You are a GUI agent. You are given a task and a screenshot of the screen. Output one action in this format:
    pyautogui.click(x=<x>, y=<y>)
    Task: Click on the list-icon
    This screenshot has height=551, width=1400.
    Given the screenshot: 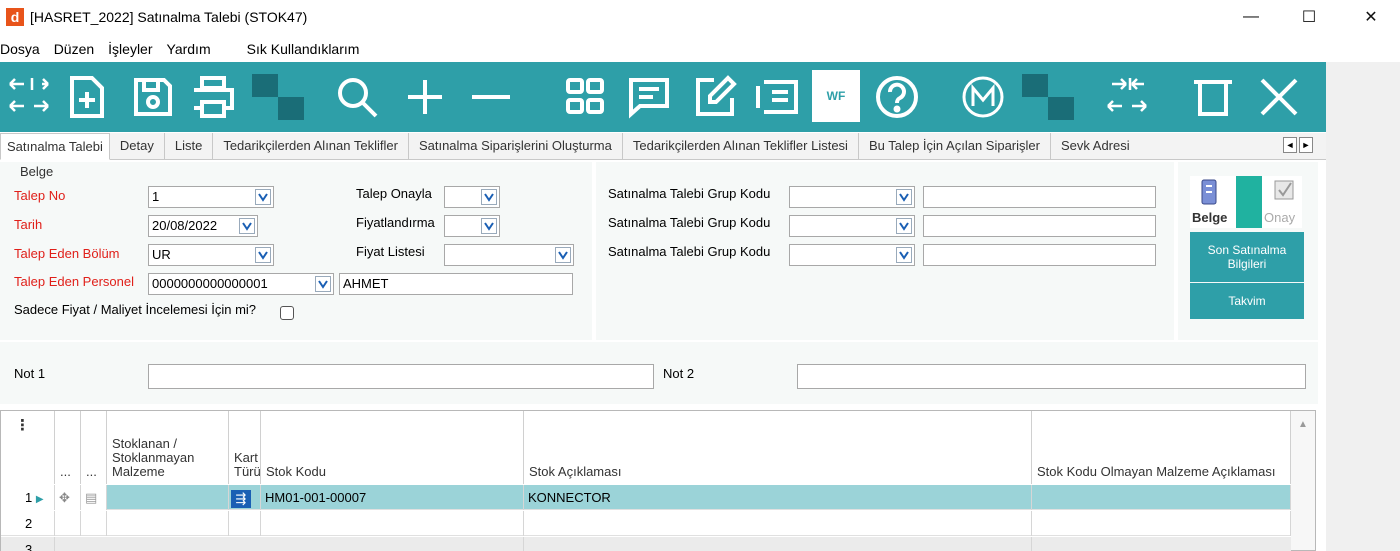 What is the action you would take?
    pyautogui.click(x=777, y=97)
    